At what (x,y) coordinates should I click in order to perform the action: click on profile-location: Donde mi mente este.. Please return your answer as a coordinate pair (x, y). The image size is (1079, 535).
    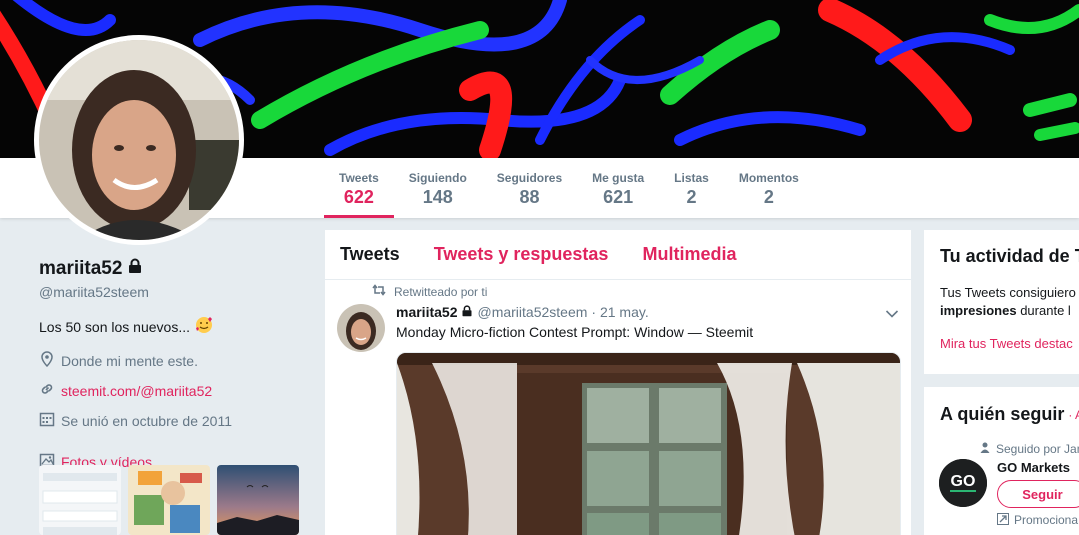
    Looking at the image, I should click on (174, 360).